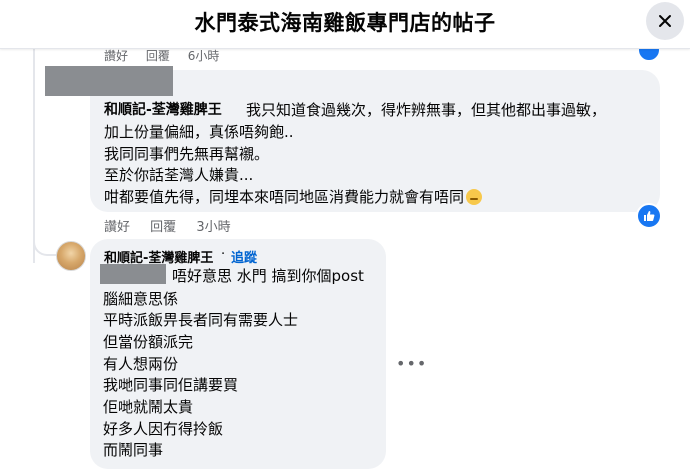 This screenshot has width=690, height=469. Describe the element at coordinates (133, 274) in the screenshot. I see `redacted-mention` at that location.